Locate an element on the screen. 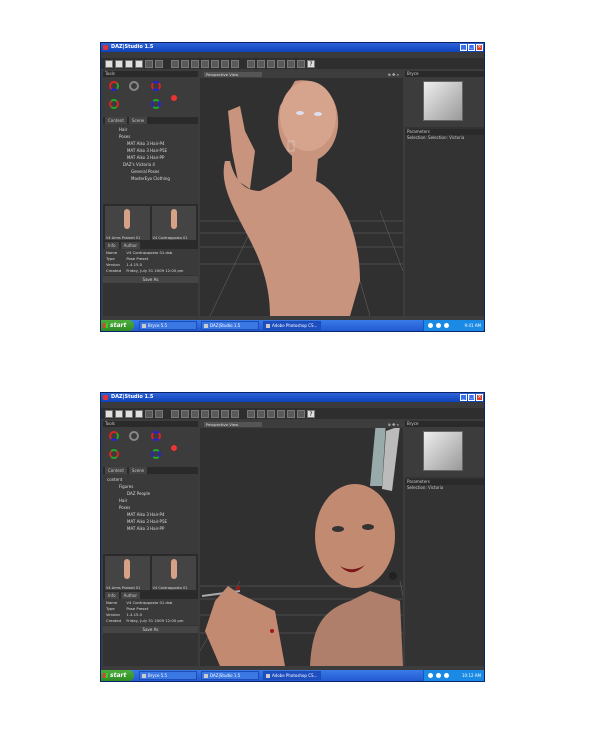 The width and height of the screenshot is (600, 750). tree-item: MasterEyo Clothing is located at coordinates (152, 178).